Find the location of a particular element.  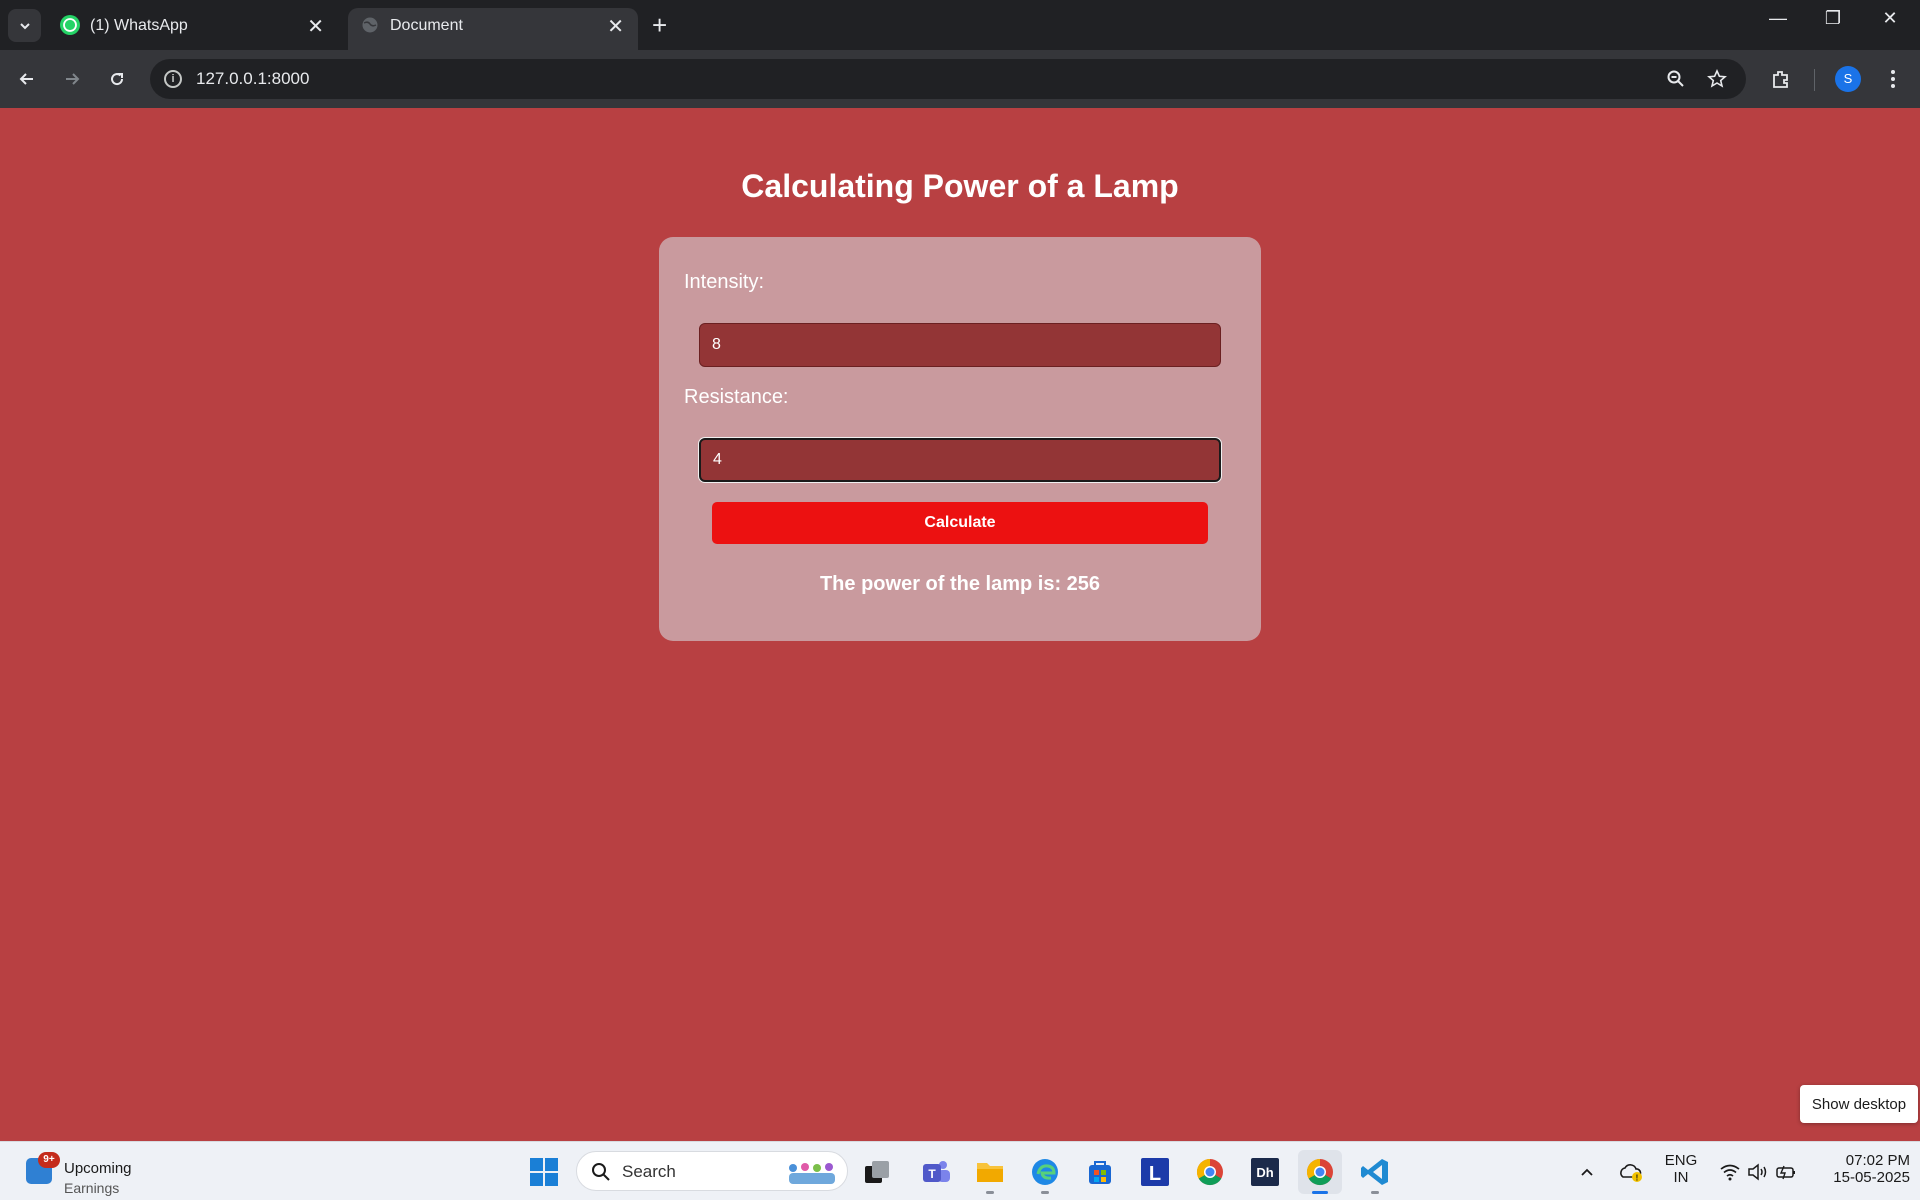

reload-button is located at coordinates (117, 79).